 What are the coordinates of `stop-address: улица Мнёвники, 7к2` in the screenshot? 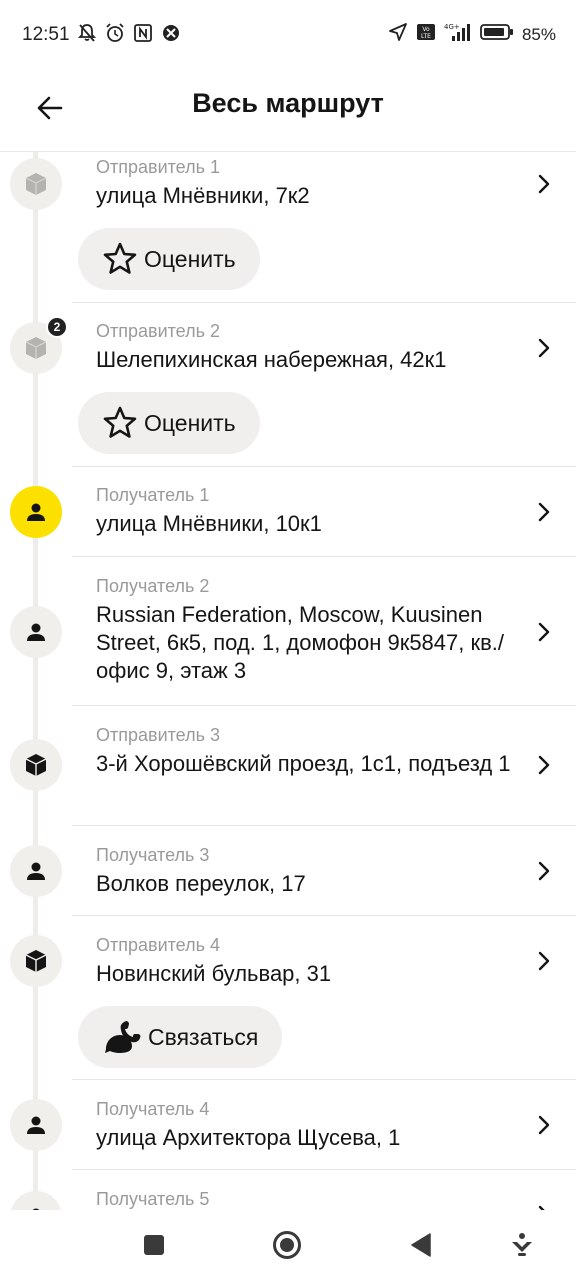 It's located at (203, 195).